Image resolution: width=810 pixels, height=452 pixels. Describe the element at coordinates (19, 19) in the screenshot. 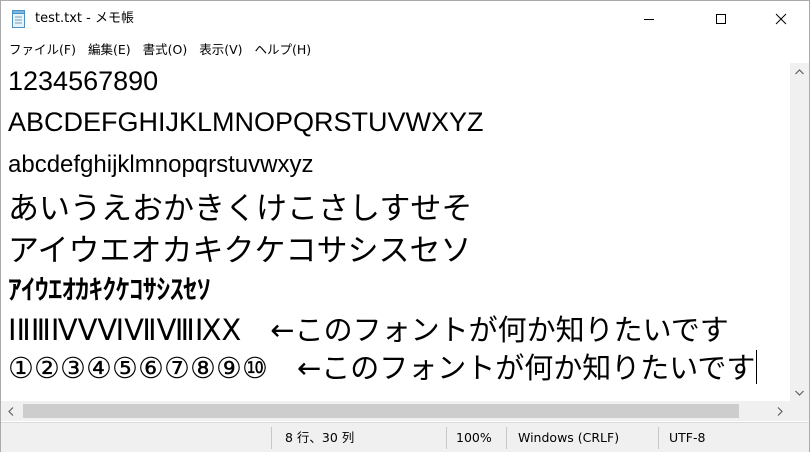

I see `notepad-icon` at that location.